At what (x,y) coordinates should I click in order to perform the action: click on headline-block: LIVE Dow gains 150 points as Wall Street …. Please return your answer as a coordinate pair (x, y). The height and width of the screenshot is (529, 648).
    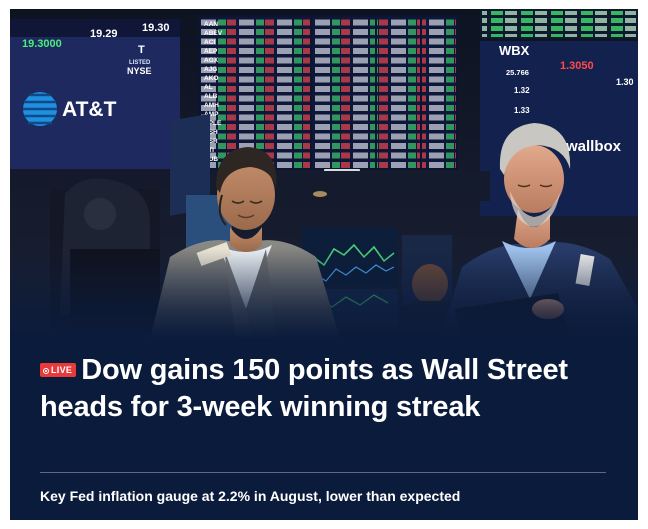
    Looking at the image, I should click on (330, 389).